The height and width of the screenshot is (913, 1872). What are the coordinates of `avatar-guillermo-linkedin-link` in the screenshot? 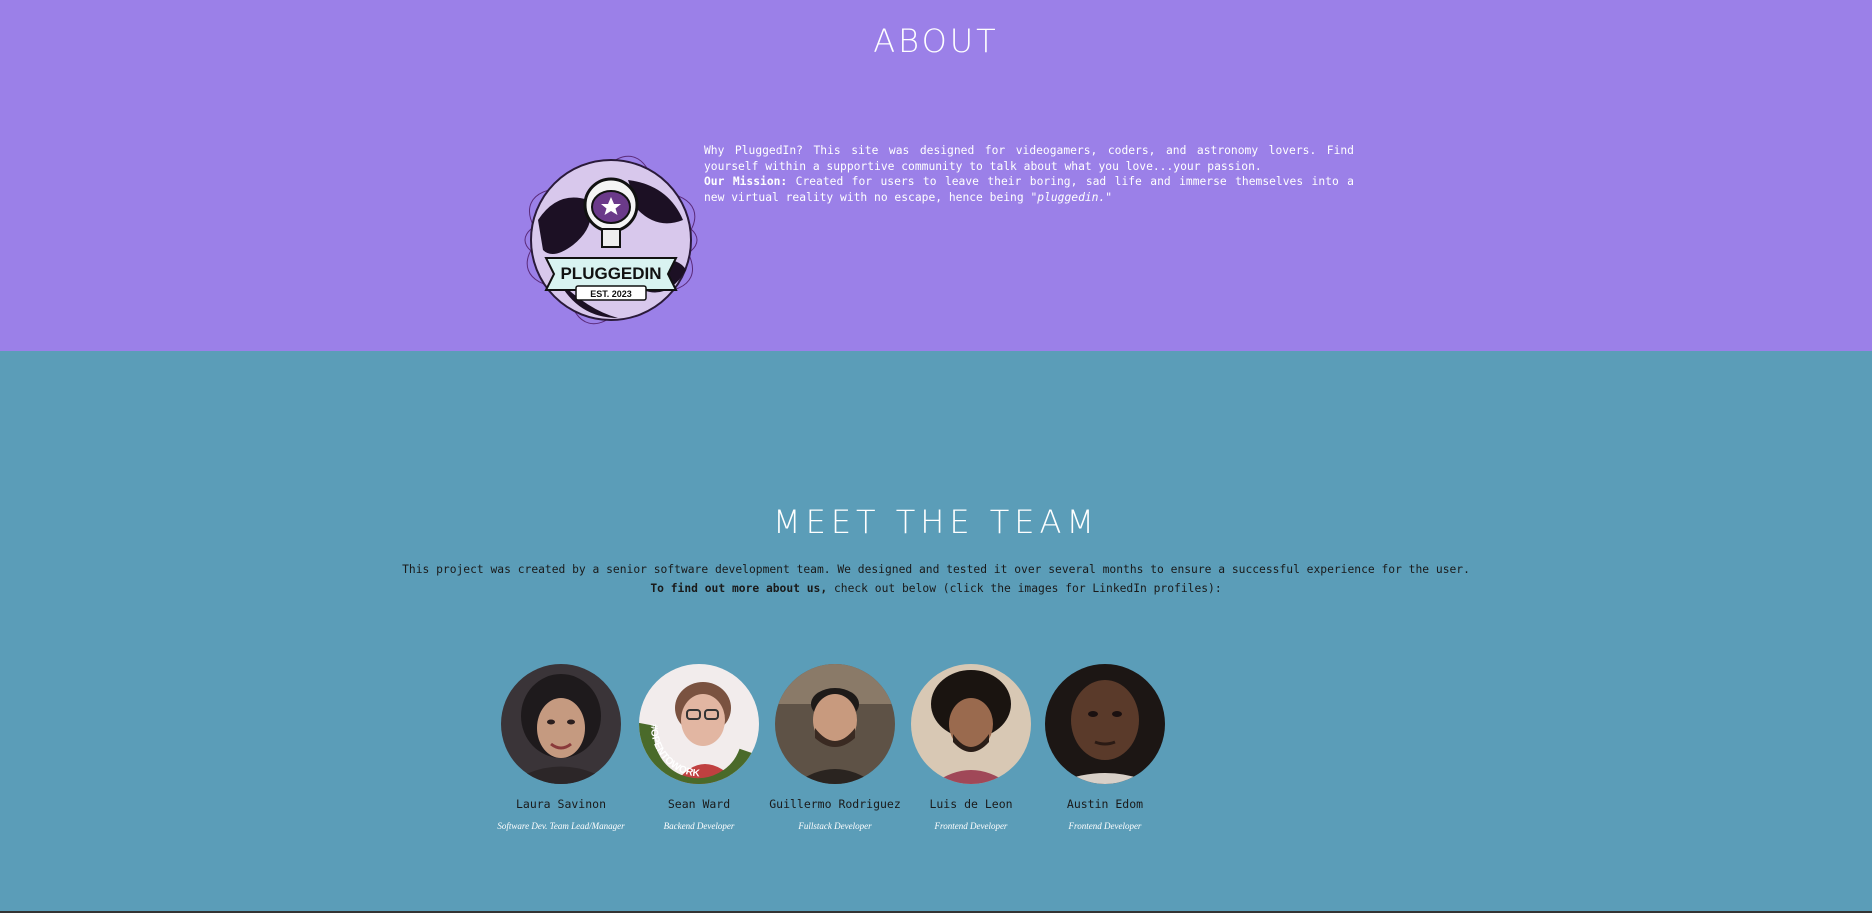 It's located at (835, 724).